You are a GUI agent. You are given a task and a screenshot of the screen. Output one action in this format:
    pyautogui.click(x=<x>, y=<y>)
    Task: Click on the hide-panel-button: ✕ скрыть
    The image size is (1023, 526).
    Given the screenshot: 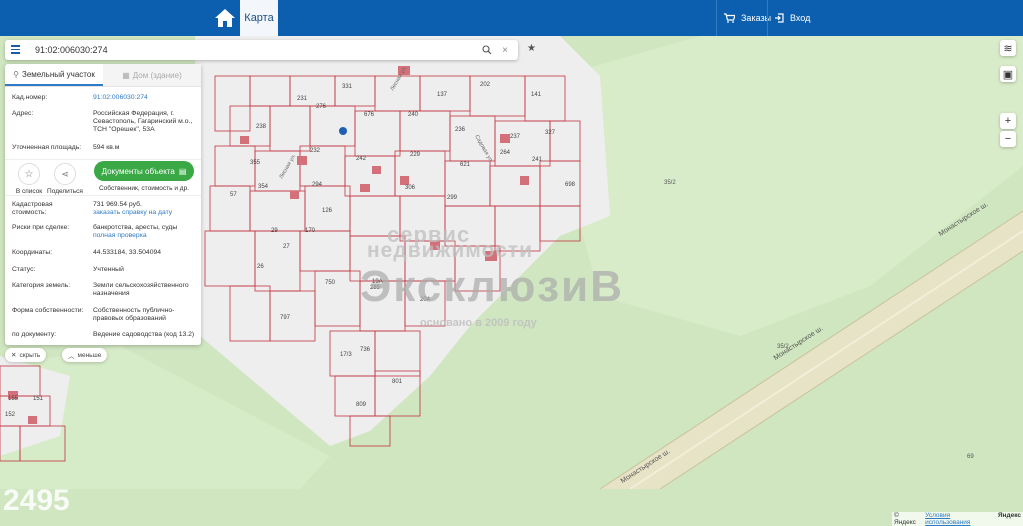 What is the action you would take?
    pyautogui.click(x=26, y=355)
    